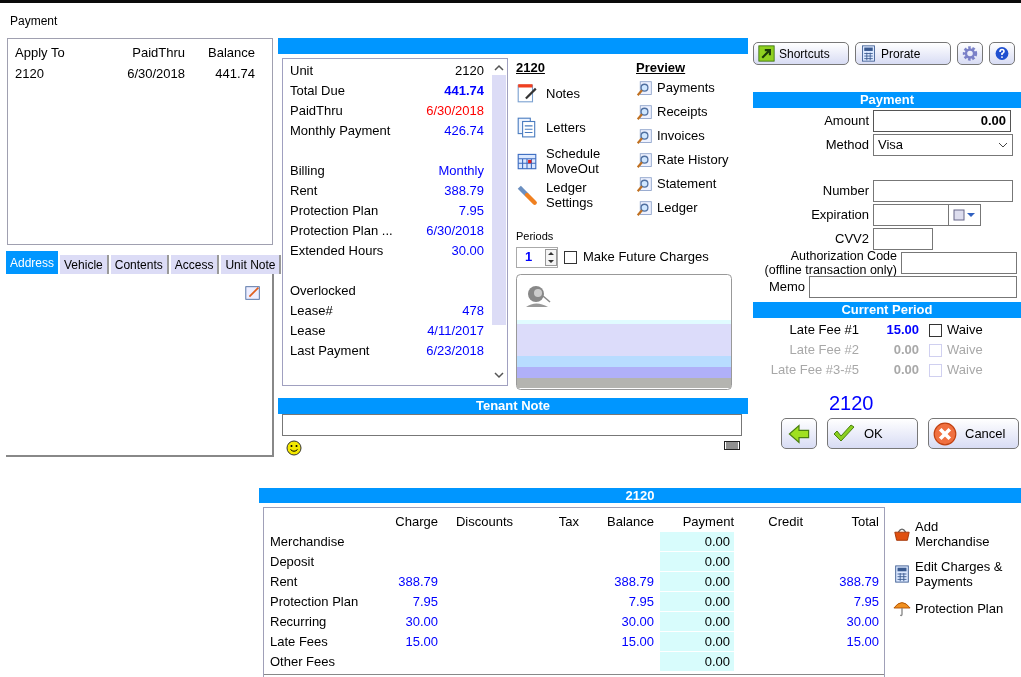 This screenshot has width=1021, height=677. What do you see at coordinates (847, 145) in the screenshot?
I see `field-label: Method` at bounding box center [847, 145].